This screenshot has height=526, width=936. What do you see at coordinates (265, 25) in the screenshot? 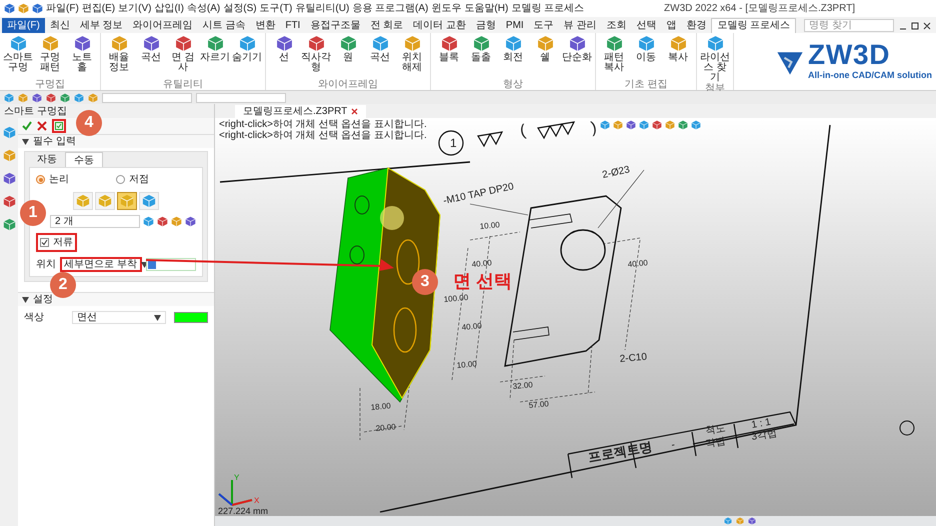
I see `ribbon-tab: 변환` at bounding box center [265, 25].